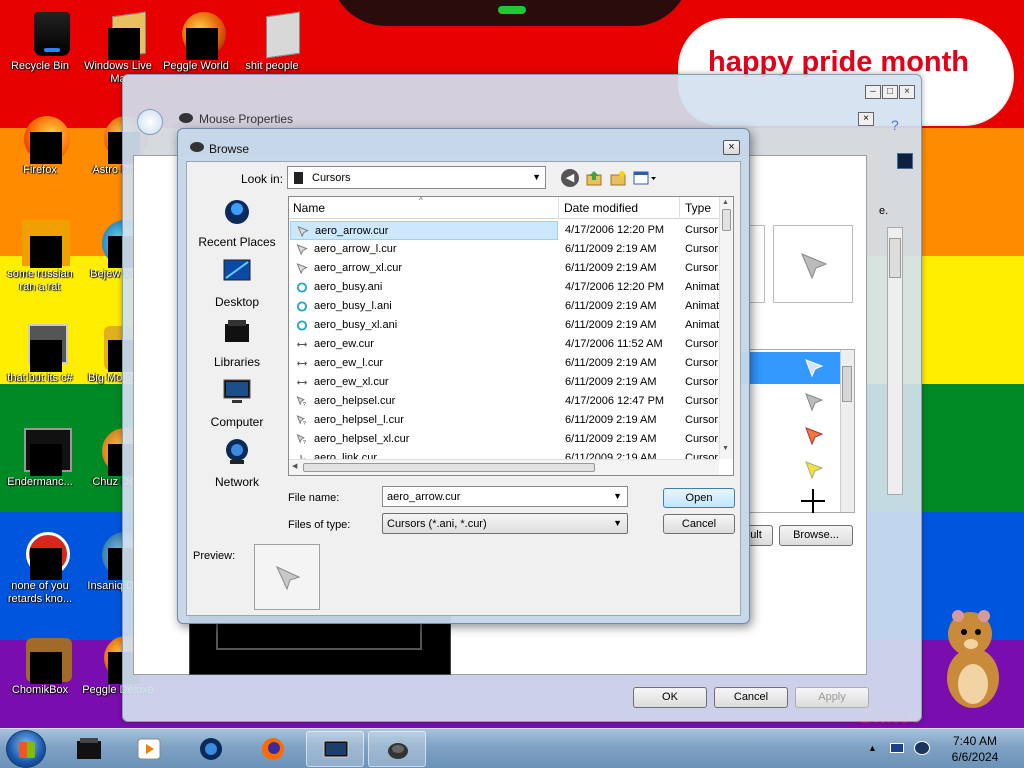 The width and height of the screenshot is (1024, 768). I want to click on column-header-name: Name, so click(309, 208).